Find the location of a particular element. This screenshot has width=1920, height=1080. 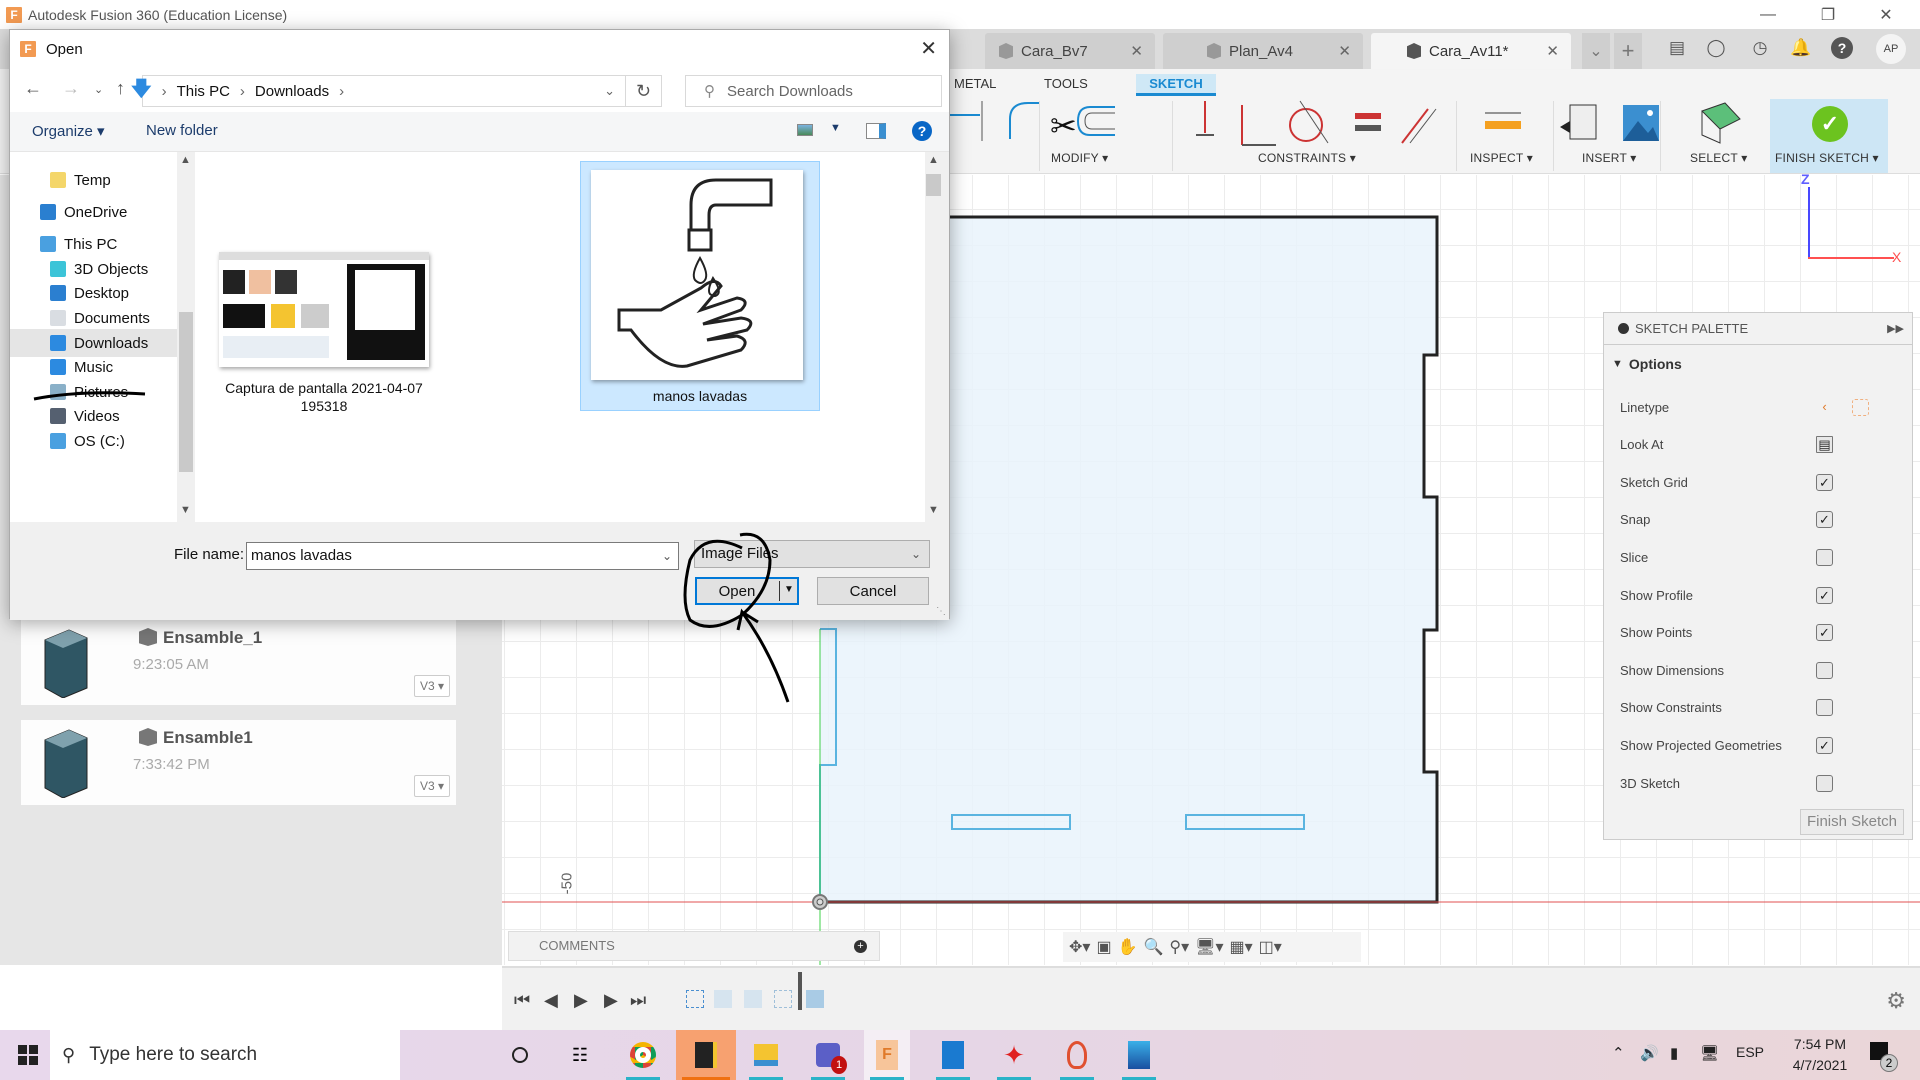

step-forward-icon: ▶ is located at coordinates (611, 1000).